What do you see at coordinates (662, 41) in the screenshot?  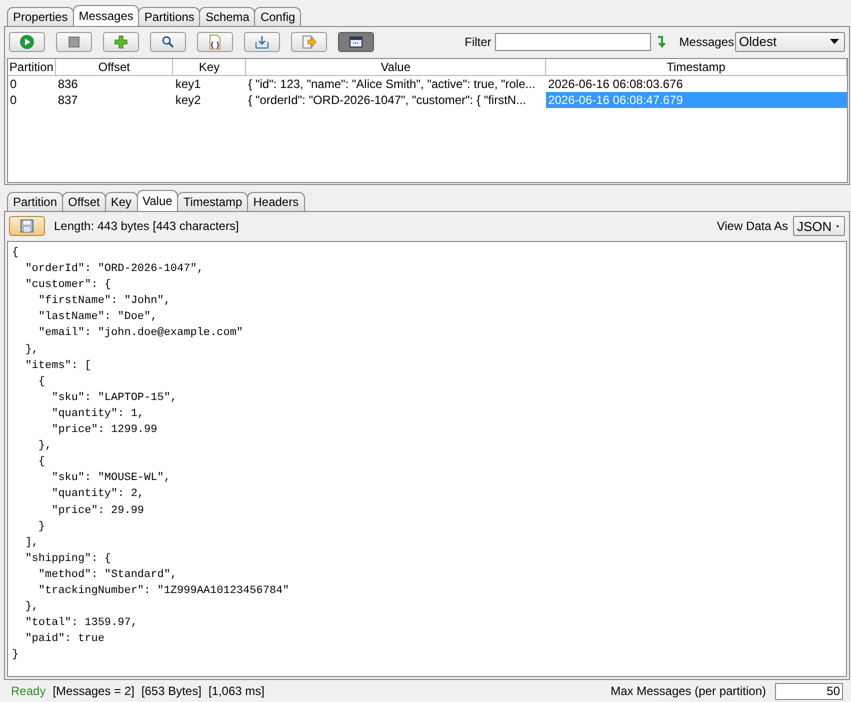 I see `arrow-down-icon` at bounding box center [662, 41].